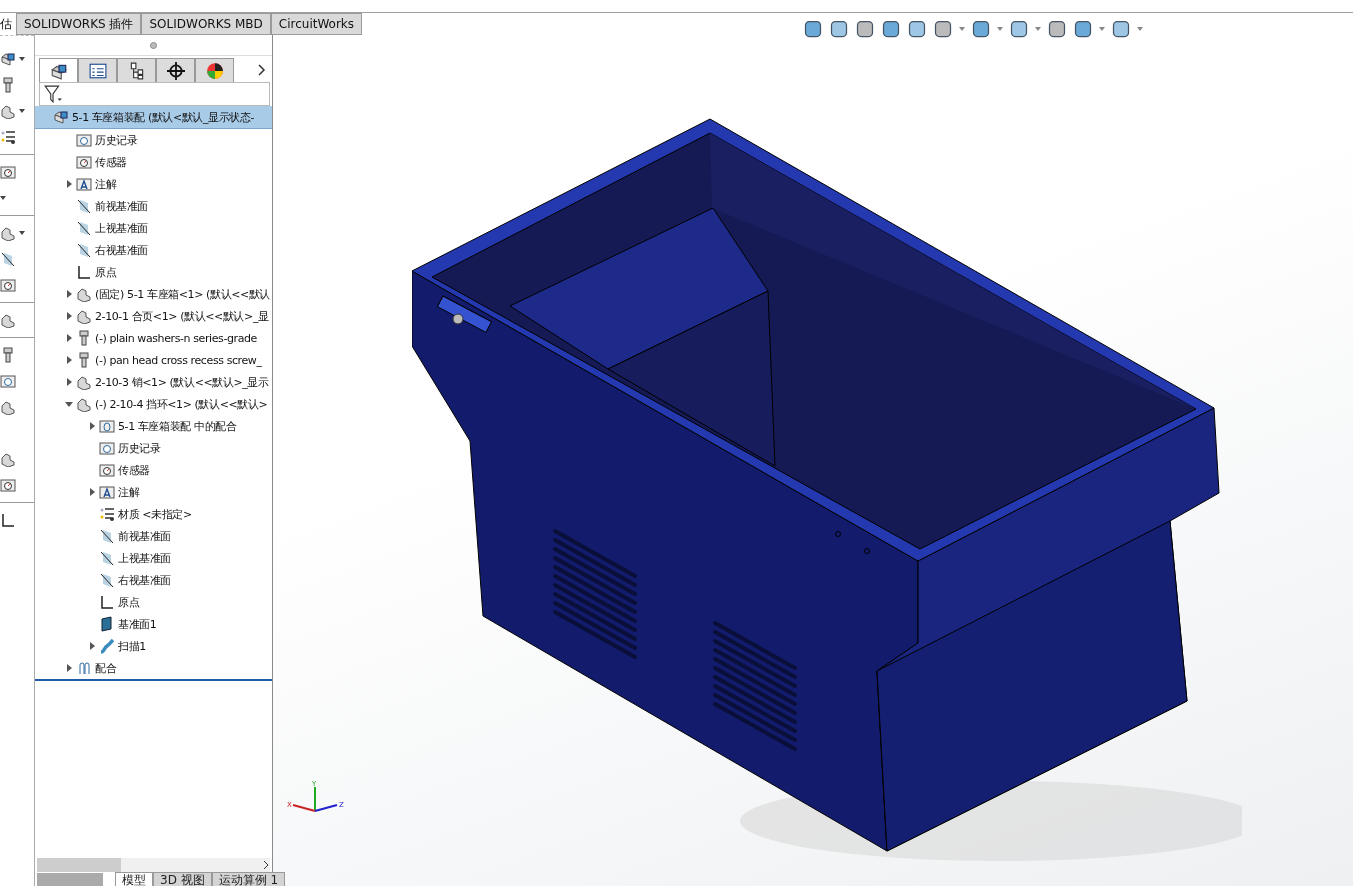 This screenshot has width=1353, height=886. What do you see at coordinates (316, 24) in the screenshot?
I see `ribbon-tab: CircuitWorks` at bounding box center [316, 24].